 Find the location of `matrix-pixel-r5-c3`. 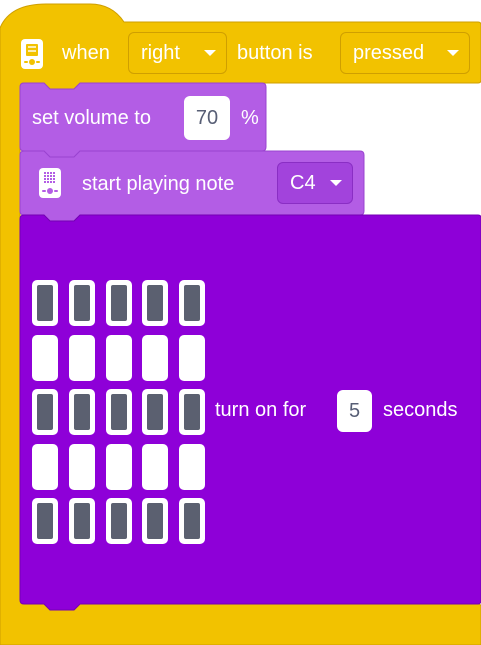

matrix-pixel-r5-c3 is located at coordinates (118, 521).